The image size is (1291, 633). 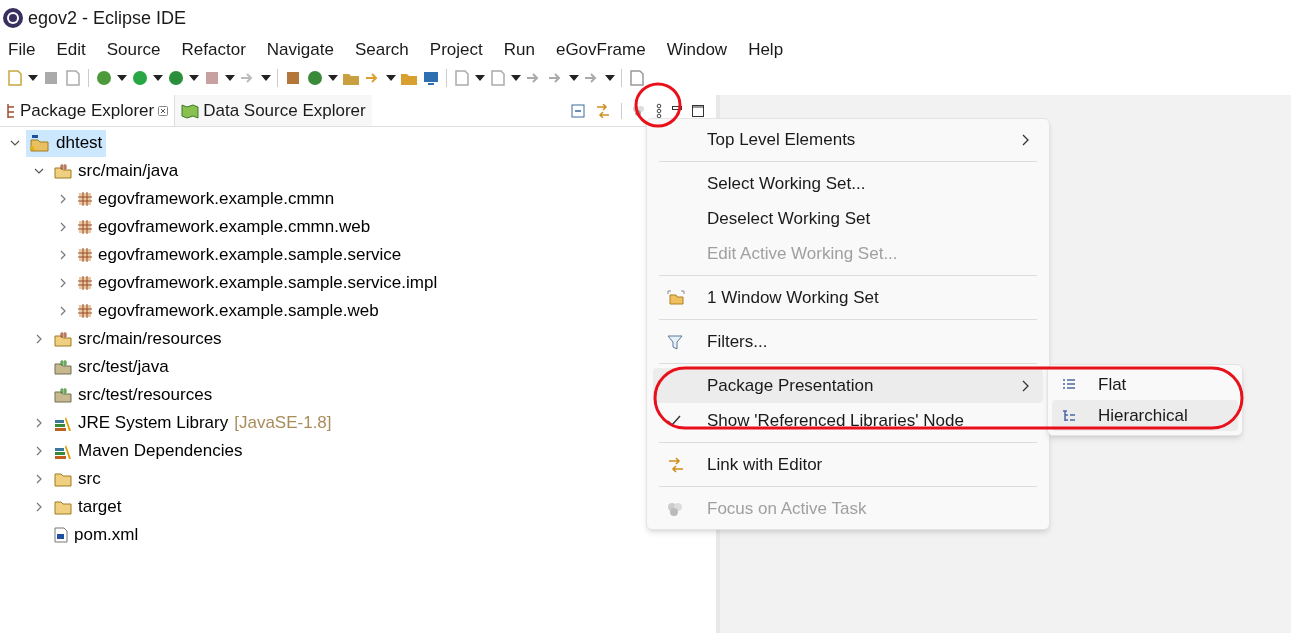 What do you see at coordinates (766, 50) in the screenshot?
I see `menu-item: Help` at bounding box center [766, 50].